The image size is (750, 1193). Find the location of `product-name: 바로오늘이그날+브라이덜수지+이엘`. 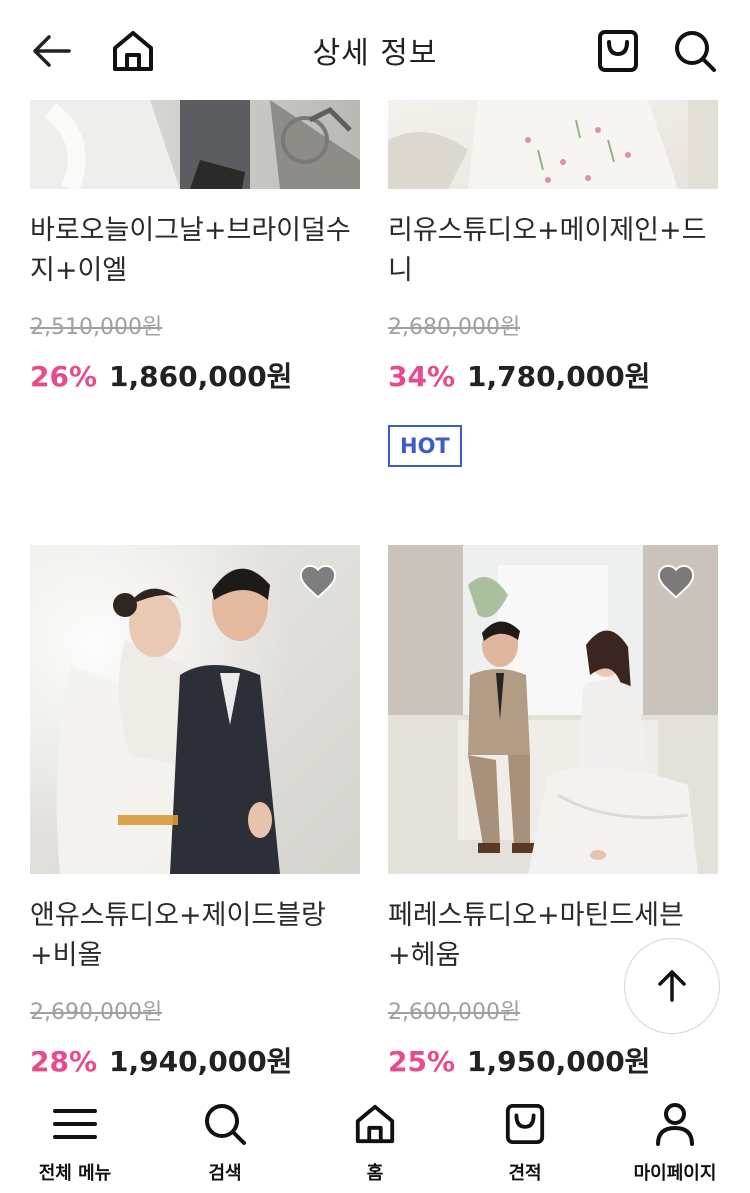

product-name: 바로오늘이그날+브라이덜수지+이엘 is located at coordinates (195, 251).